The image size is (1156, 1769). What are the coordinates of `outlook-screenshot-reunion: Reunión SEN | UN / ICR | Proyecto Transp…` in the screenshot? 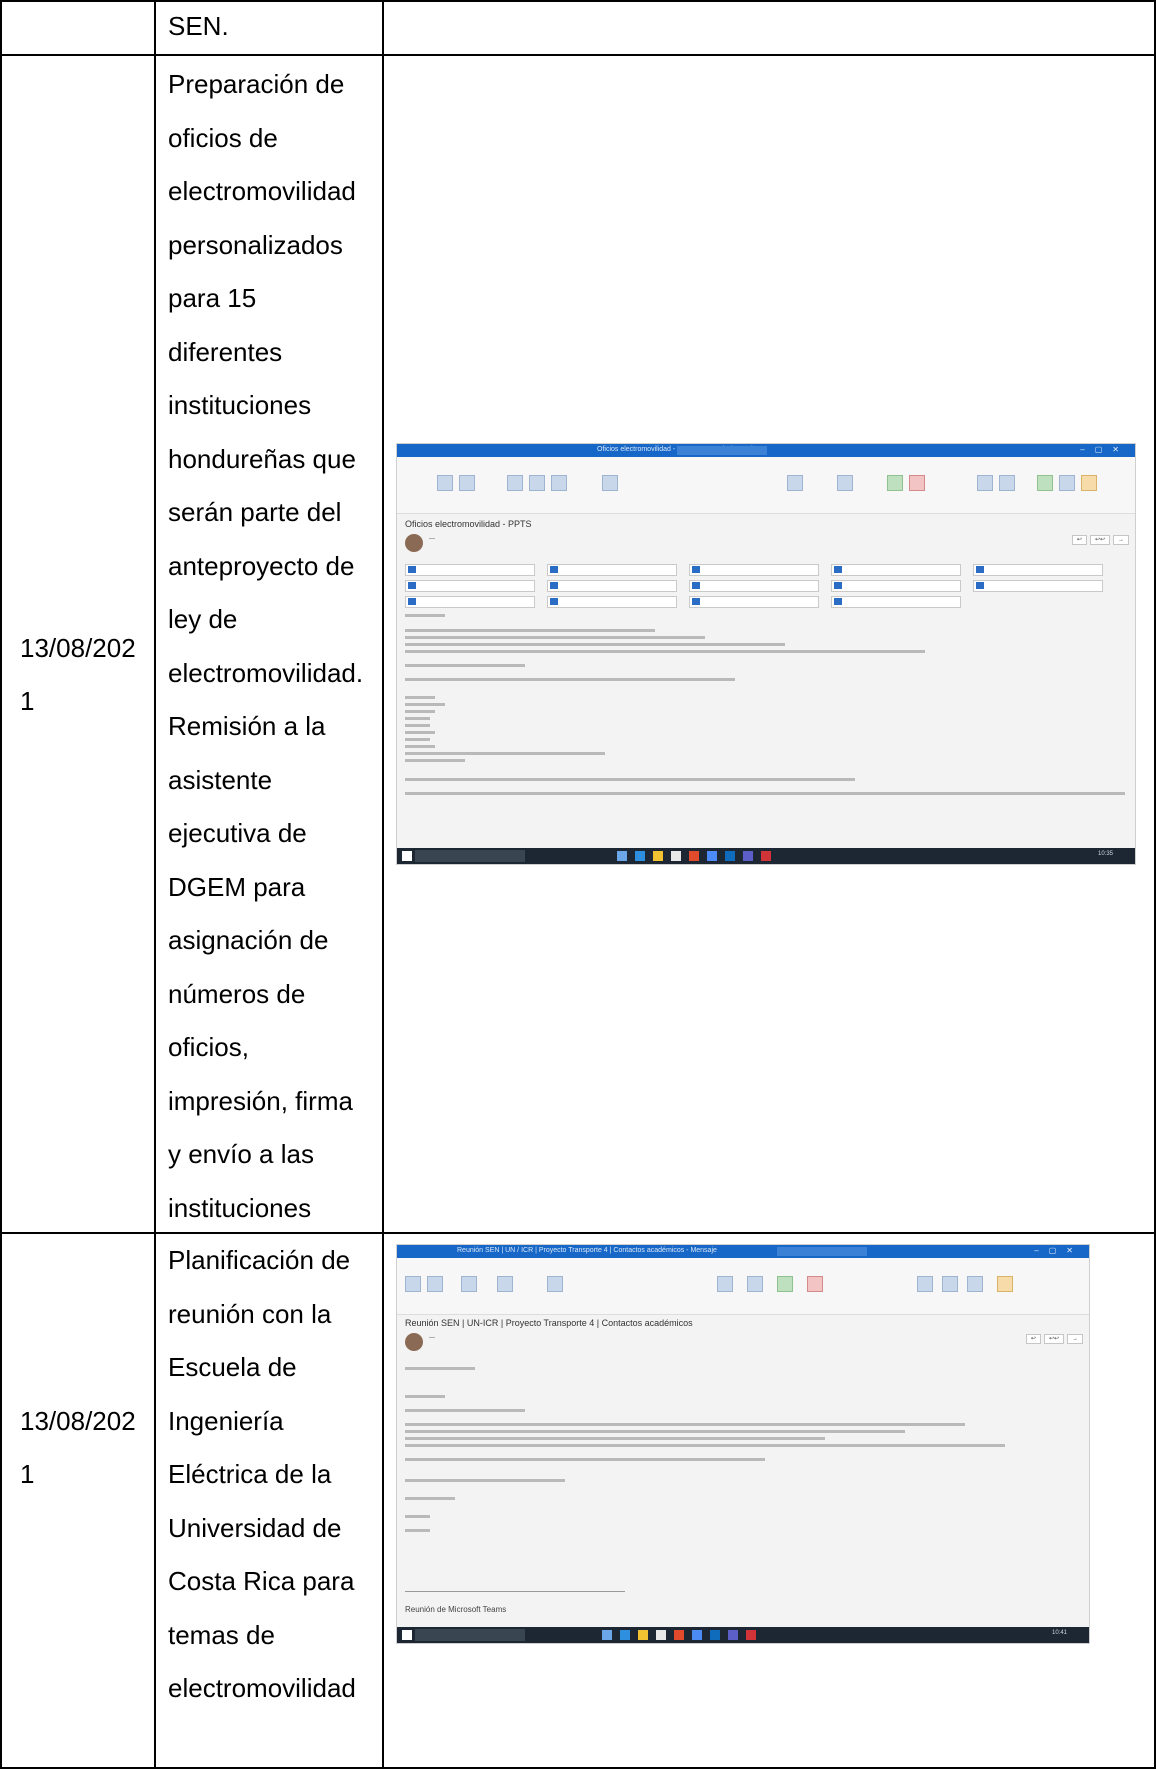 It's located at (743, 1444).